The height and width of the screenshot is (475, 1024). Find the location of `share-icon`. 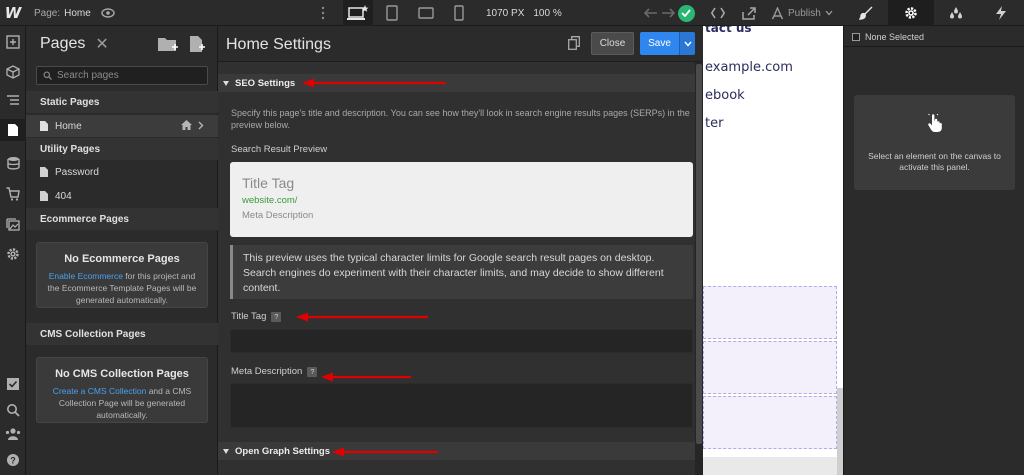

share-icon is located at coordinates (749, 13).